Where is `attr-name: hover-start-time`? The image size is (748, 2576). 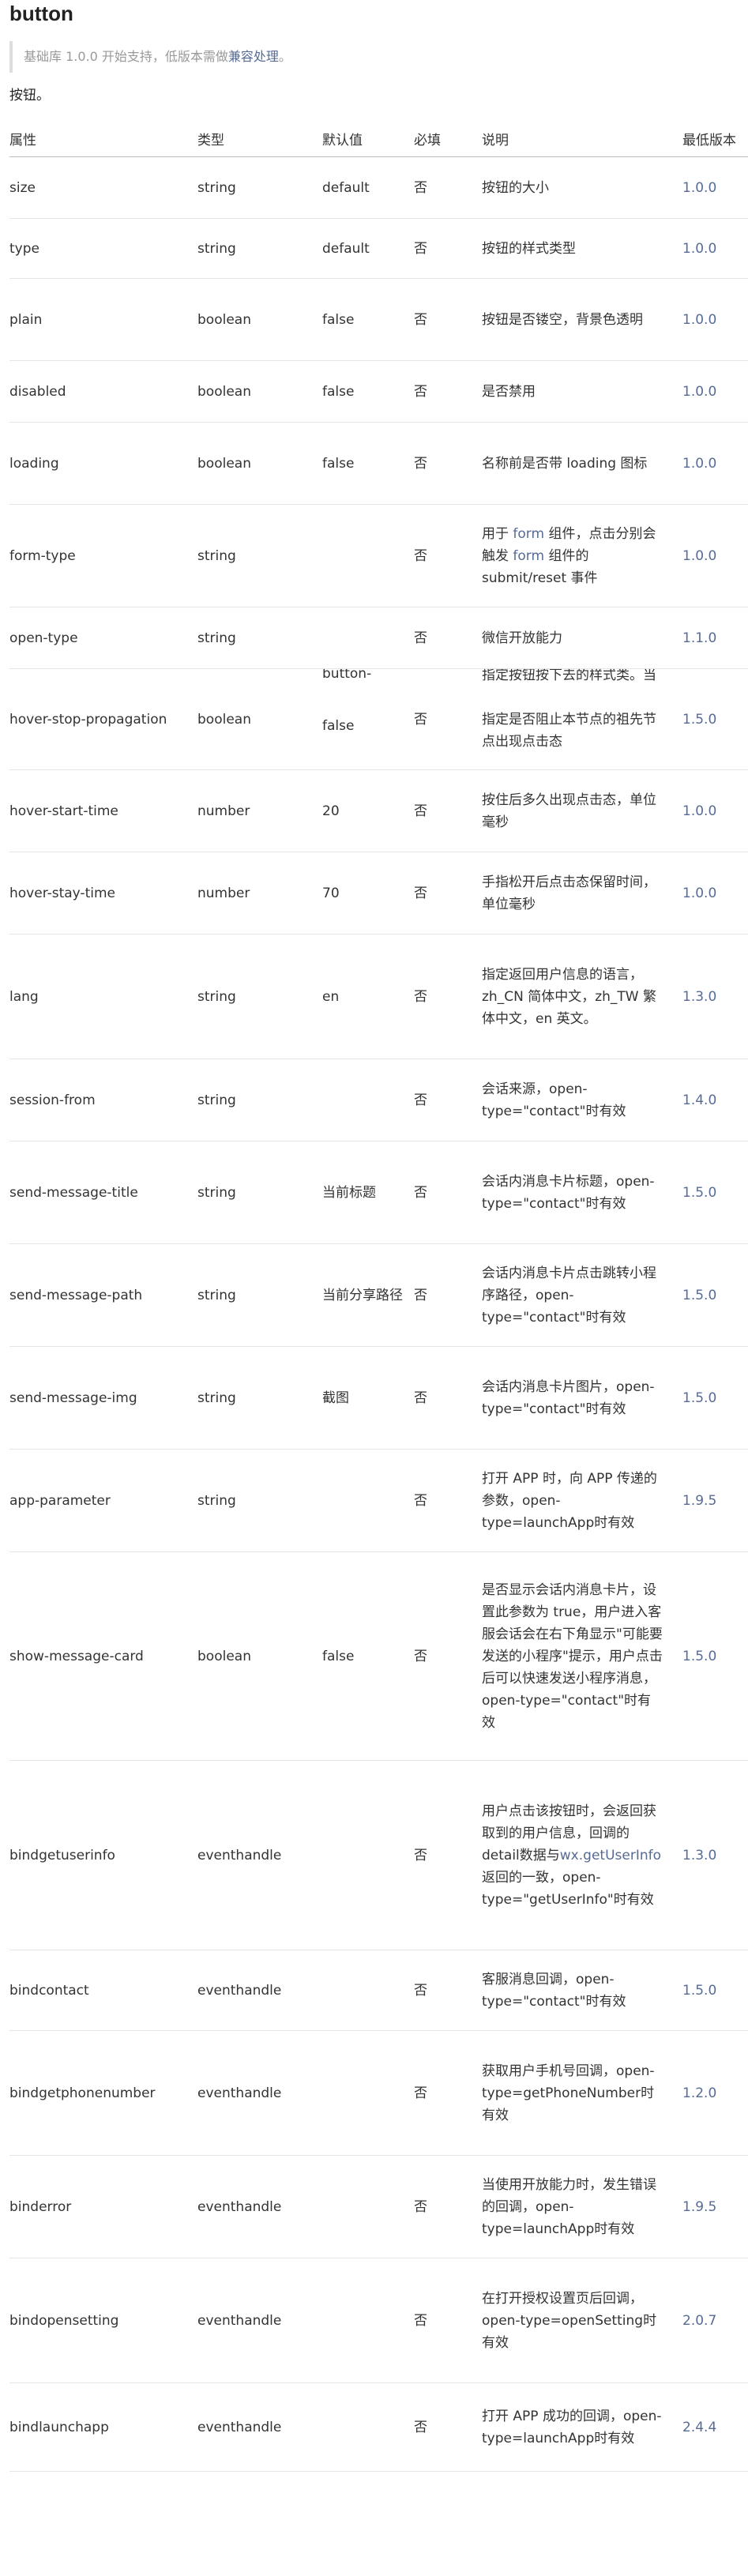
attr-name: hover-start-time is located at coordinates (103, 810).